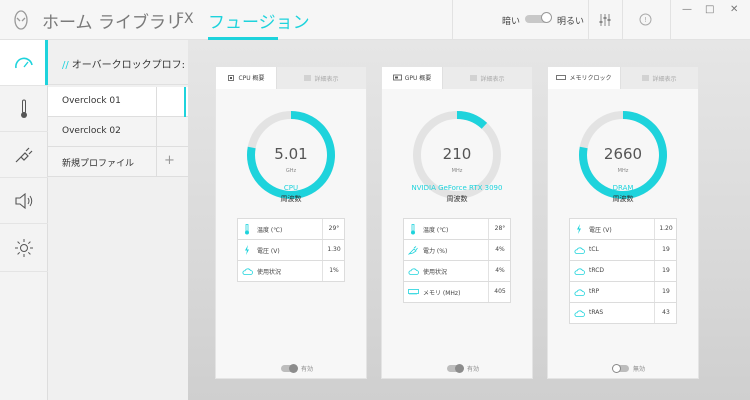 The image size is (750, 400). I want to click on rail-item-audio, so click(24, 201).